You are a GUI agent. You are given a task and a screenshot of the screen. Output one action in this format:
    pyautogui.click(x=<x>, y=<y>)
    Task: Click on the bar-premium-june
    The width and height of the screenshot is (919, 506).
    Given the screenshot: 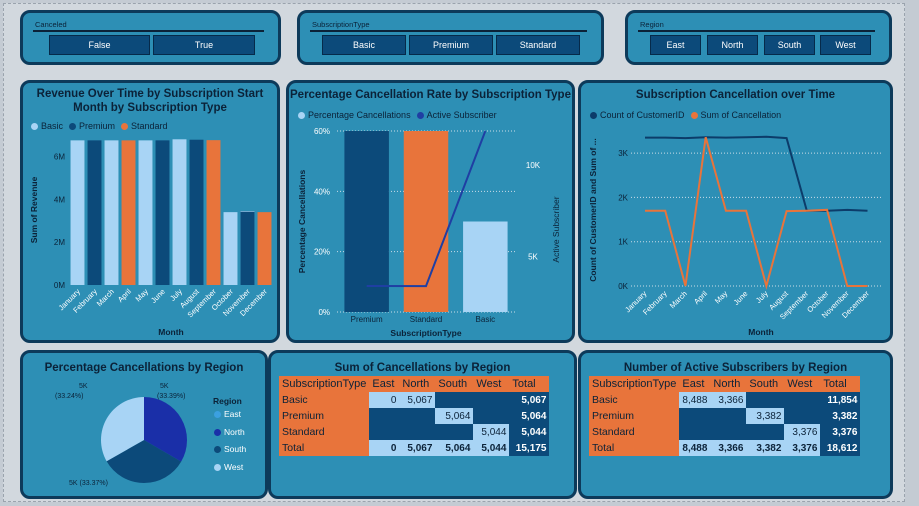 What is the action you would take?
    pyautogui.click(x=162, y=212)
    